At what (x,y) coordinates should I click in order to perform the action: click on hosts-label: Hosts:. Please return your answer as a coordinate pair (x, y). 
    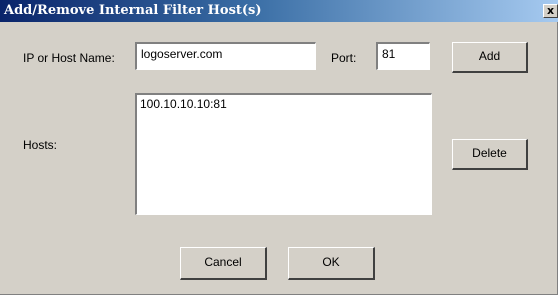
    Looking at the image, I should click on (40, 145).